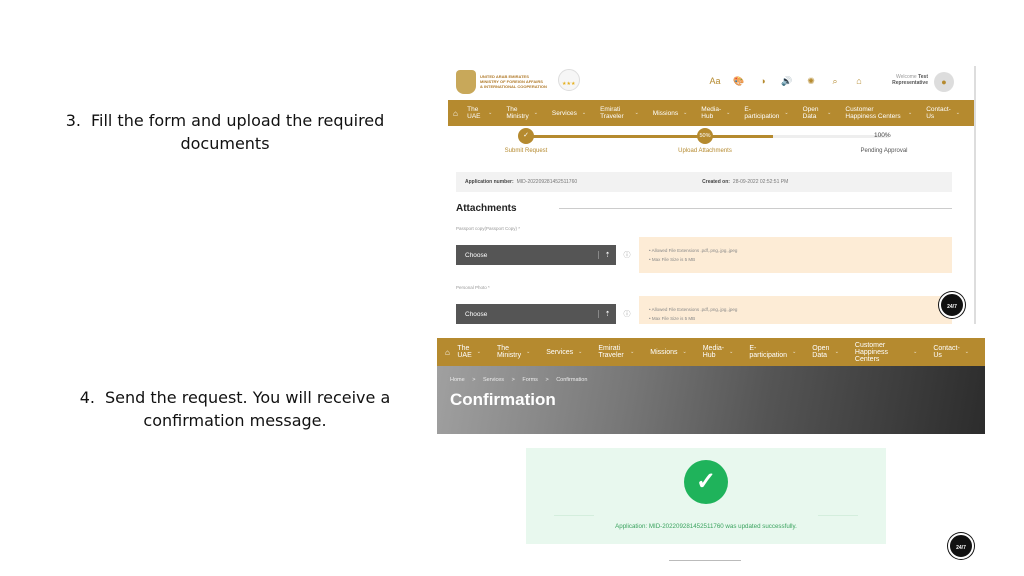 The image size is (1024, 576). What do you see at coordinates (519, 380) in the screenshot?
I see `breadcrumb: Home > Services > Forms > Confirmation` at bounding box center [519, 380].